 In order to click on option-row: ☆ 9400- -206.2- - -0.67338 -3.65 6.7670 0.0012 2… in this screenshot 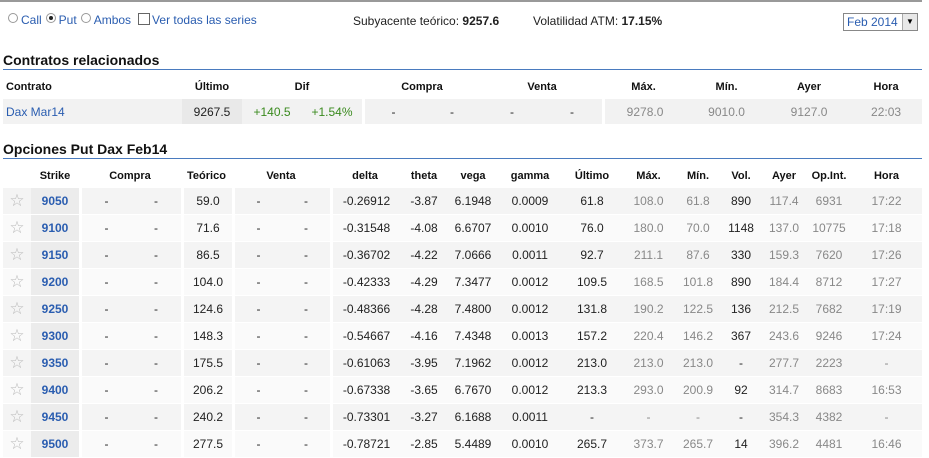, I will do `click(463, 390)`.